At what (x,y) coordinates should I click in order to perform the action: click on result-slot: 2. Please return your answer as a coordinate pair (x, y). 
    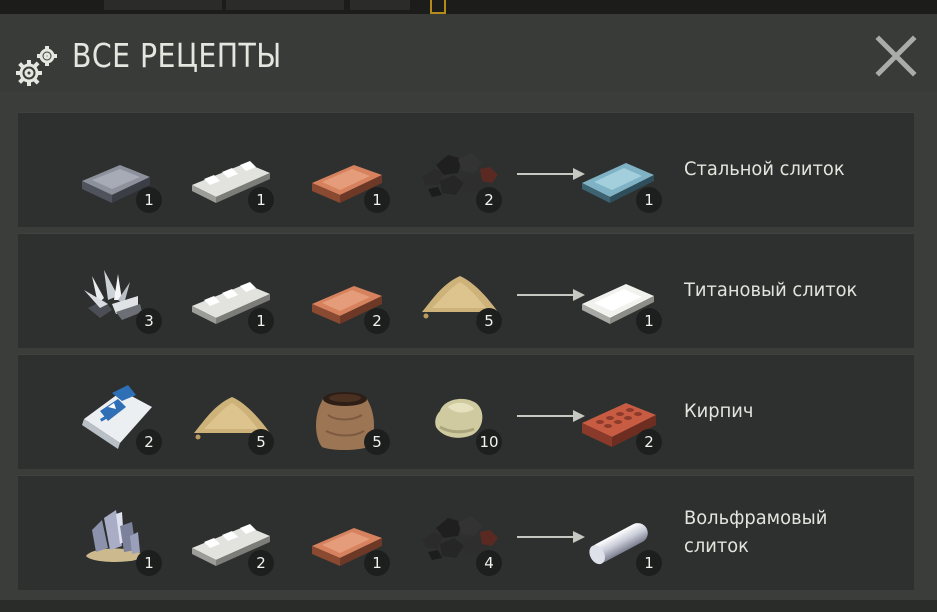
    Looking at the image, I should click on (621, 418).